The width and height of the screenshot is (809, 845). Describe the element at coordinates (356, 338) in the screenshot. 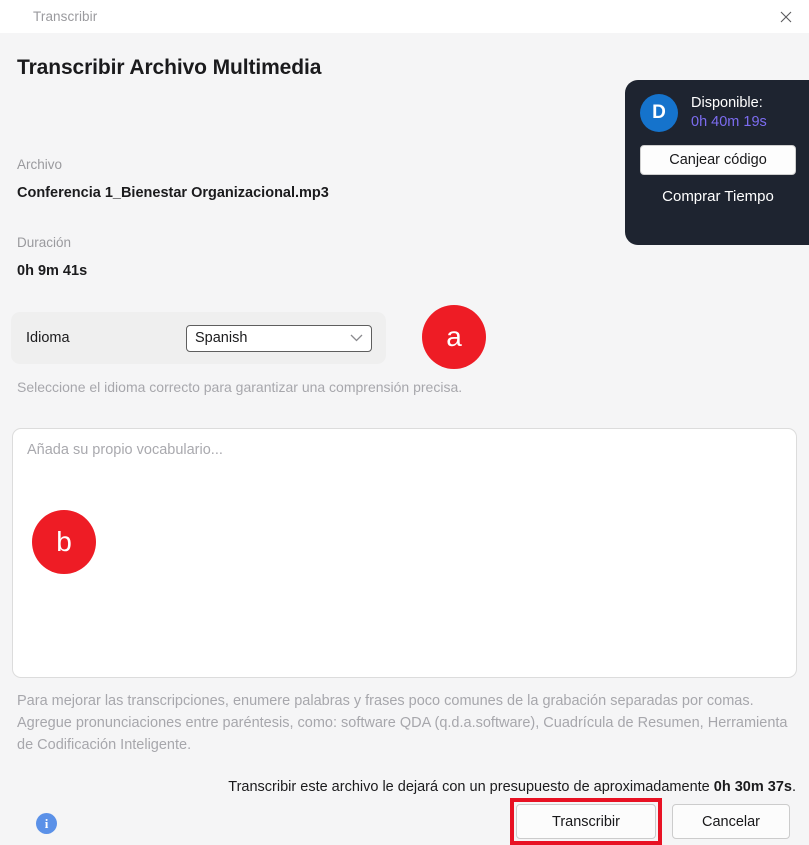

I see `chevron-down-icon` at that location.